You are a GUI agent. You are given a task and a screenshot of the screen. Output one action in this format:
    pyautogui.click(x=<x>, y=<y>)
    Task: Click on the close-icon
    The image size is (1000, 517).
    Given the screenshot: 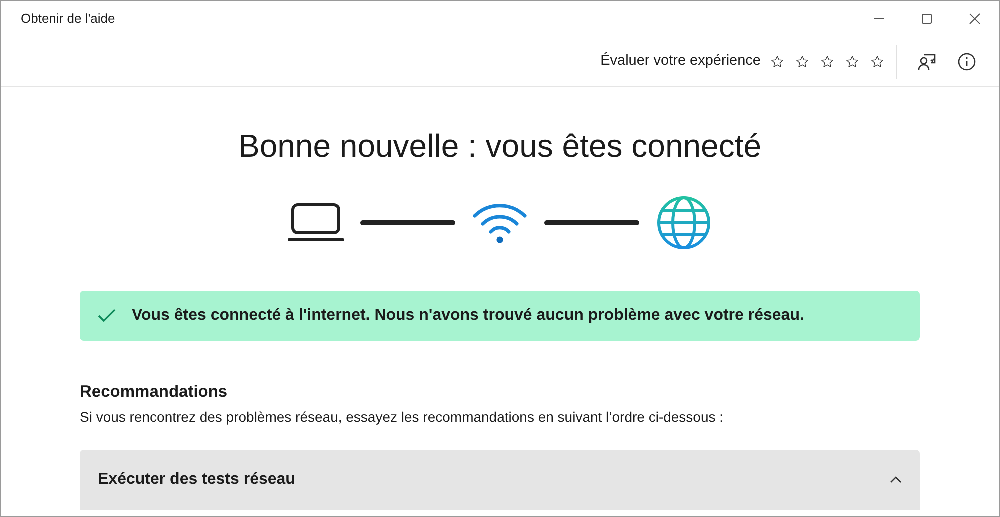 What is the action you would take?
    pyautogui.click(x=975, y=19)
    